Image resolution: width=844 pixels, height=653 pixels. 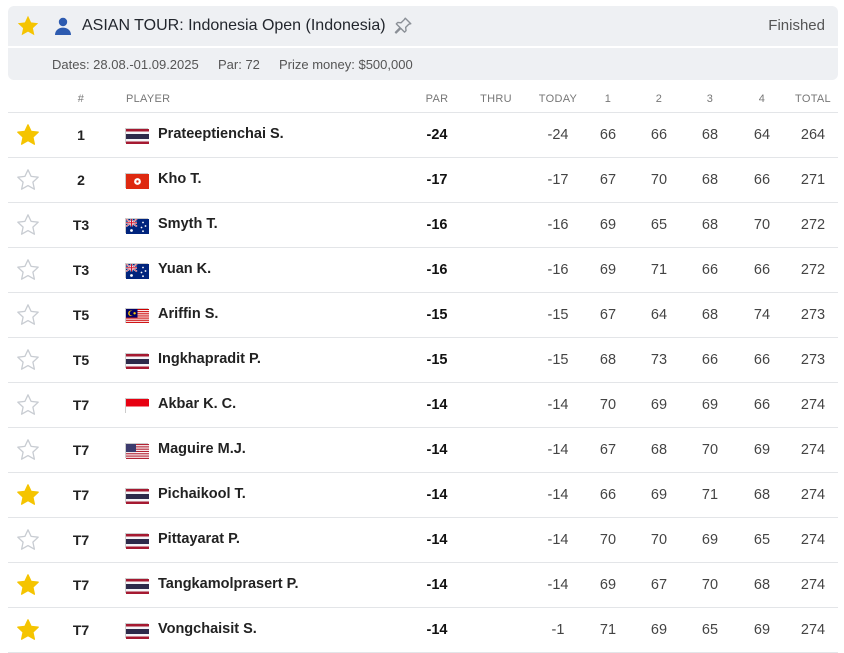 What do you see at coordinates (608, 315) in the screenshot?
I see `round1-cell: 67` at bounding box center [608, 315].